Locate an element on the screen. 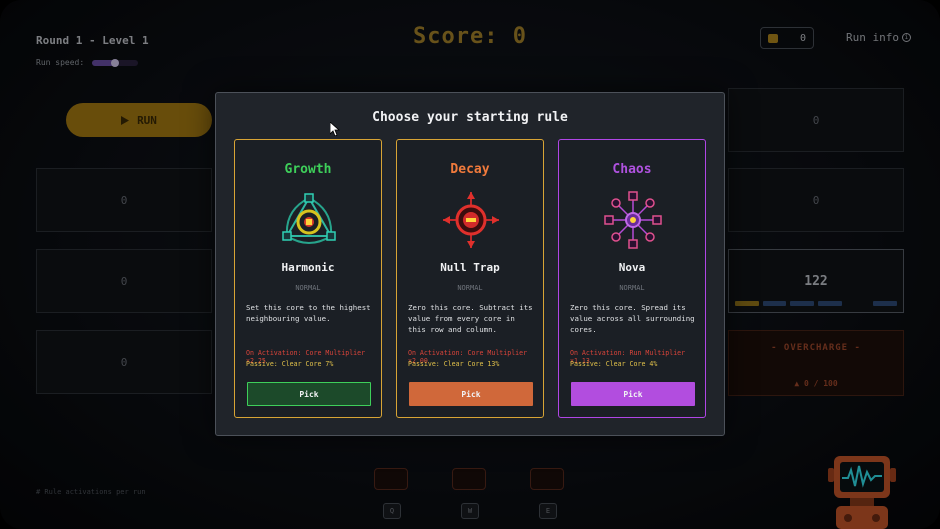 The height and width of the screenshot is (529, 940). play-icon is located at coordinates (125, 120).